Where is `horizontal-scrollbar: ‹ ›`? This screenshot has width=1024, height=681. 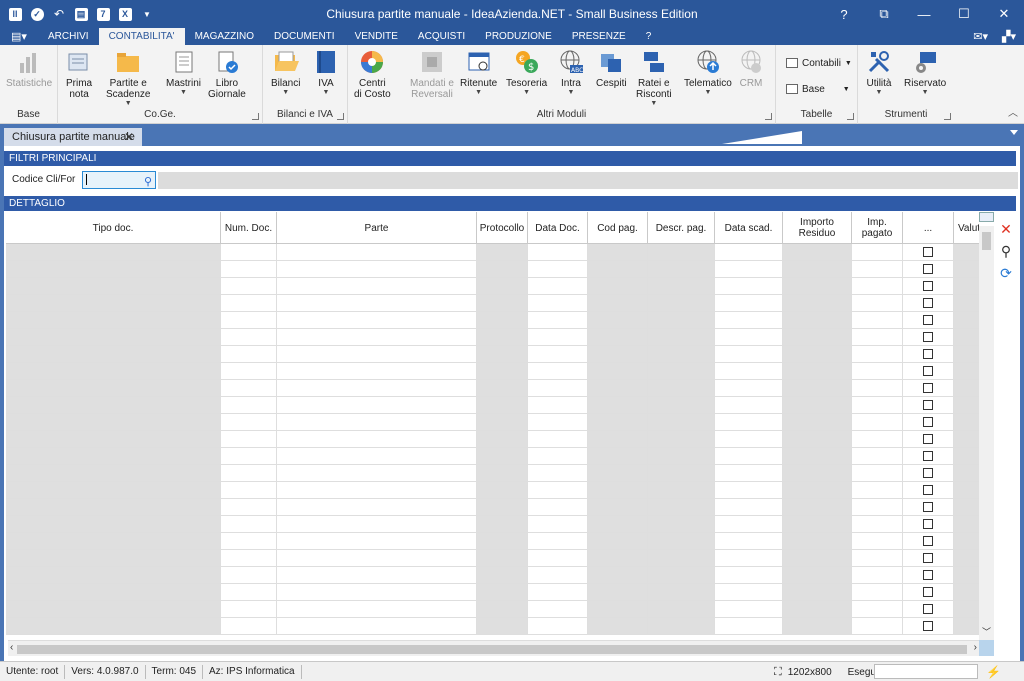 horizontal-scrollbar: ‹ › is located at coordinates (493, 648).